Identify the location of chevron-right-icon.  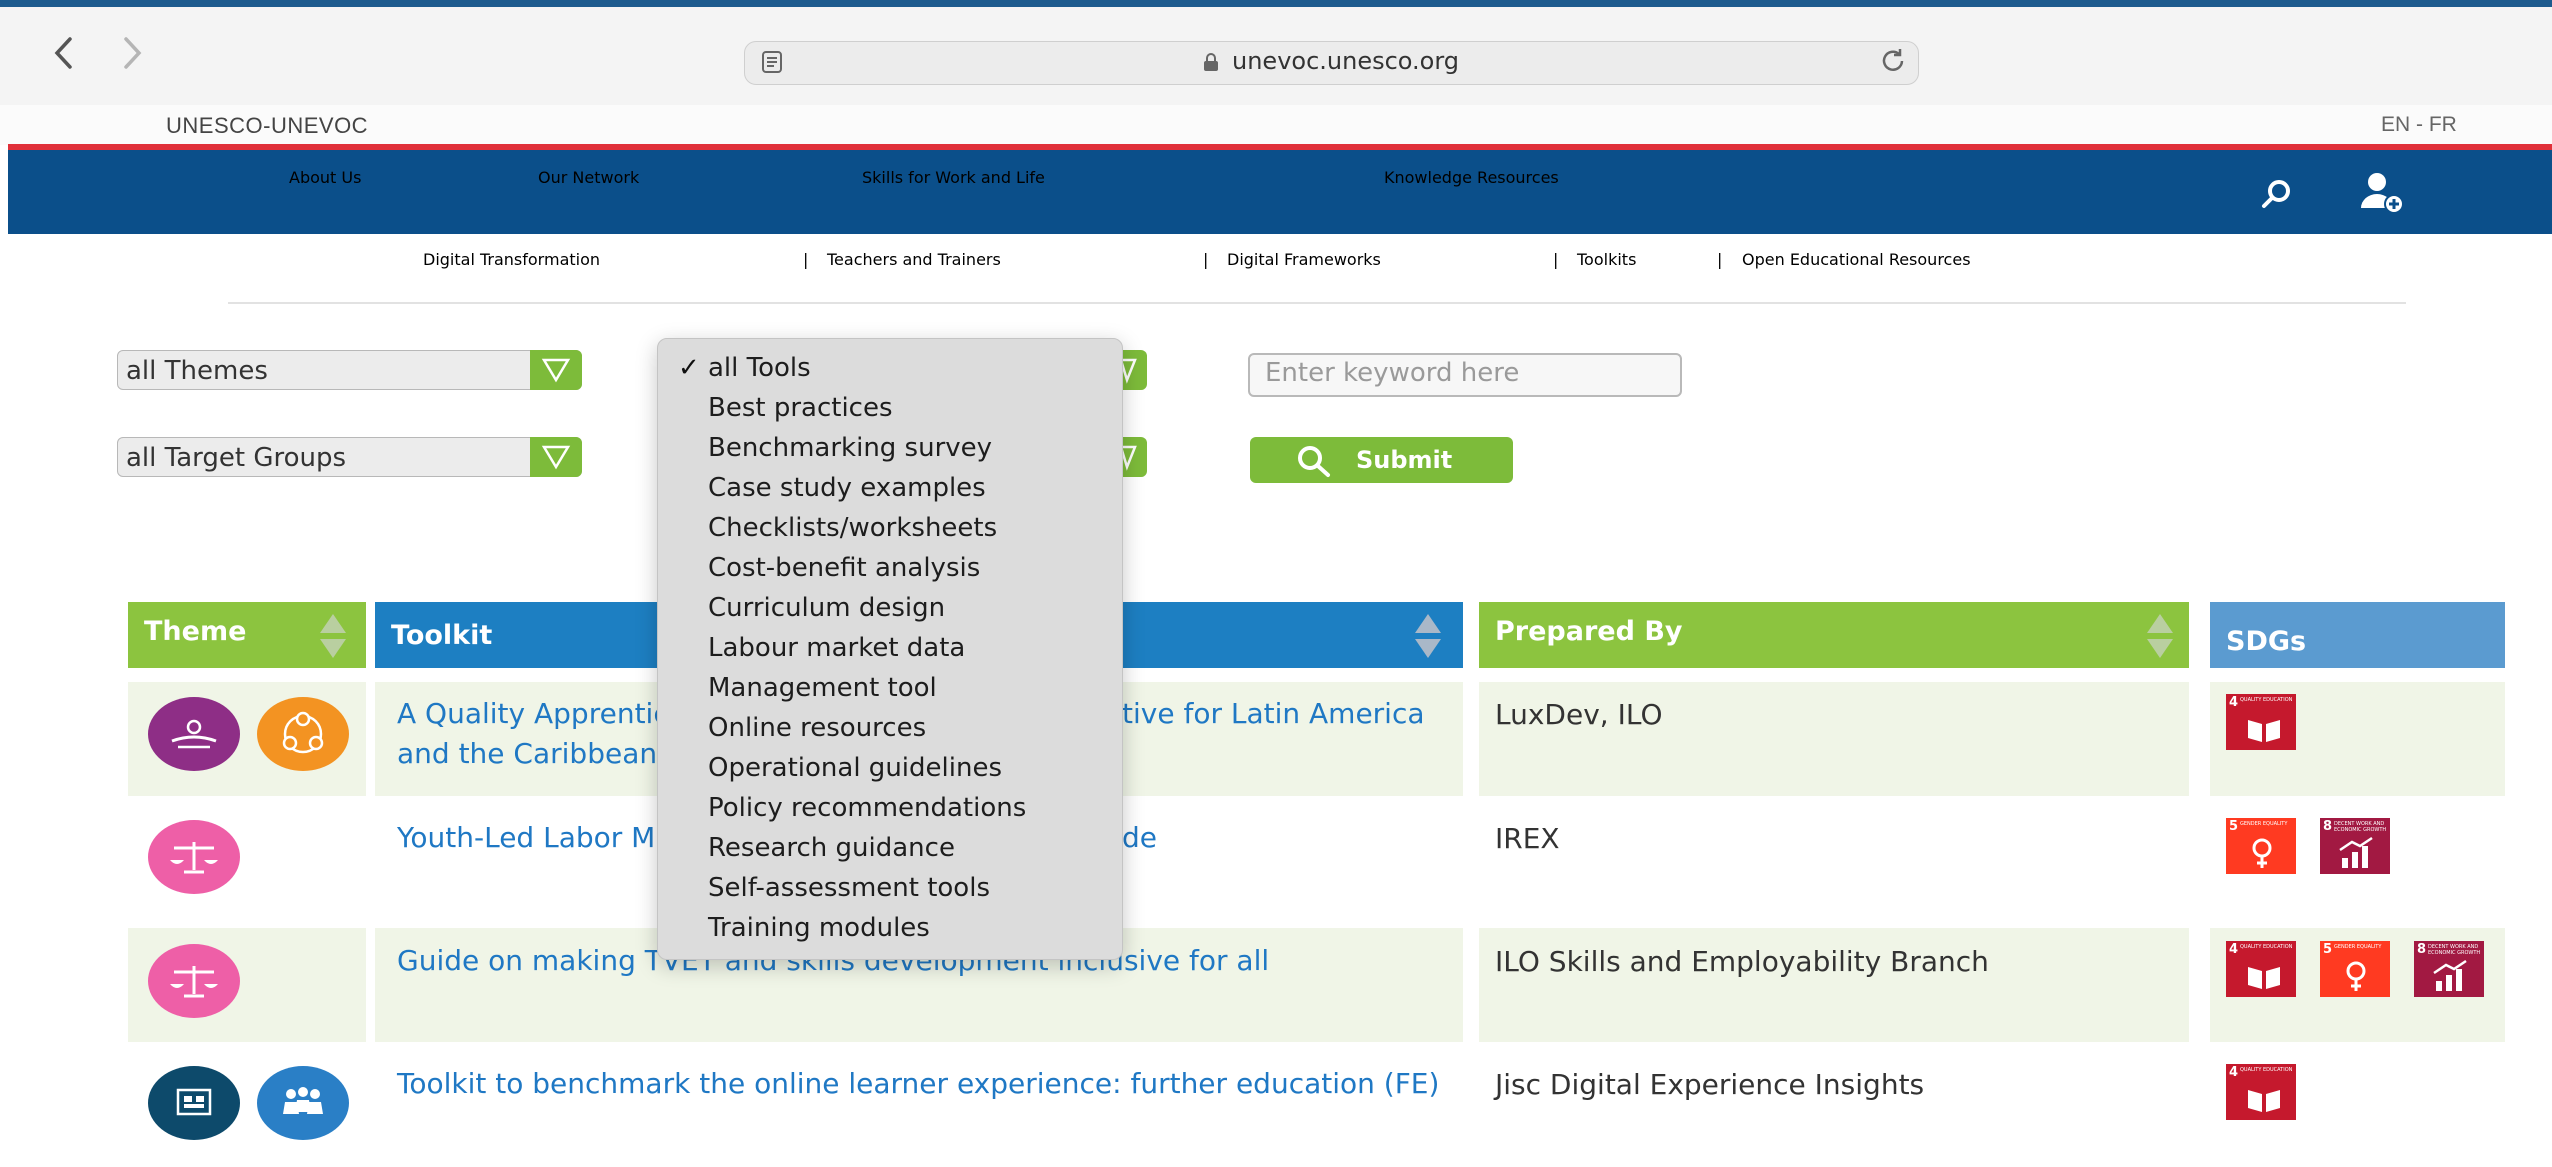
(133, 56).